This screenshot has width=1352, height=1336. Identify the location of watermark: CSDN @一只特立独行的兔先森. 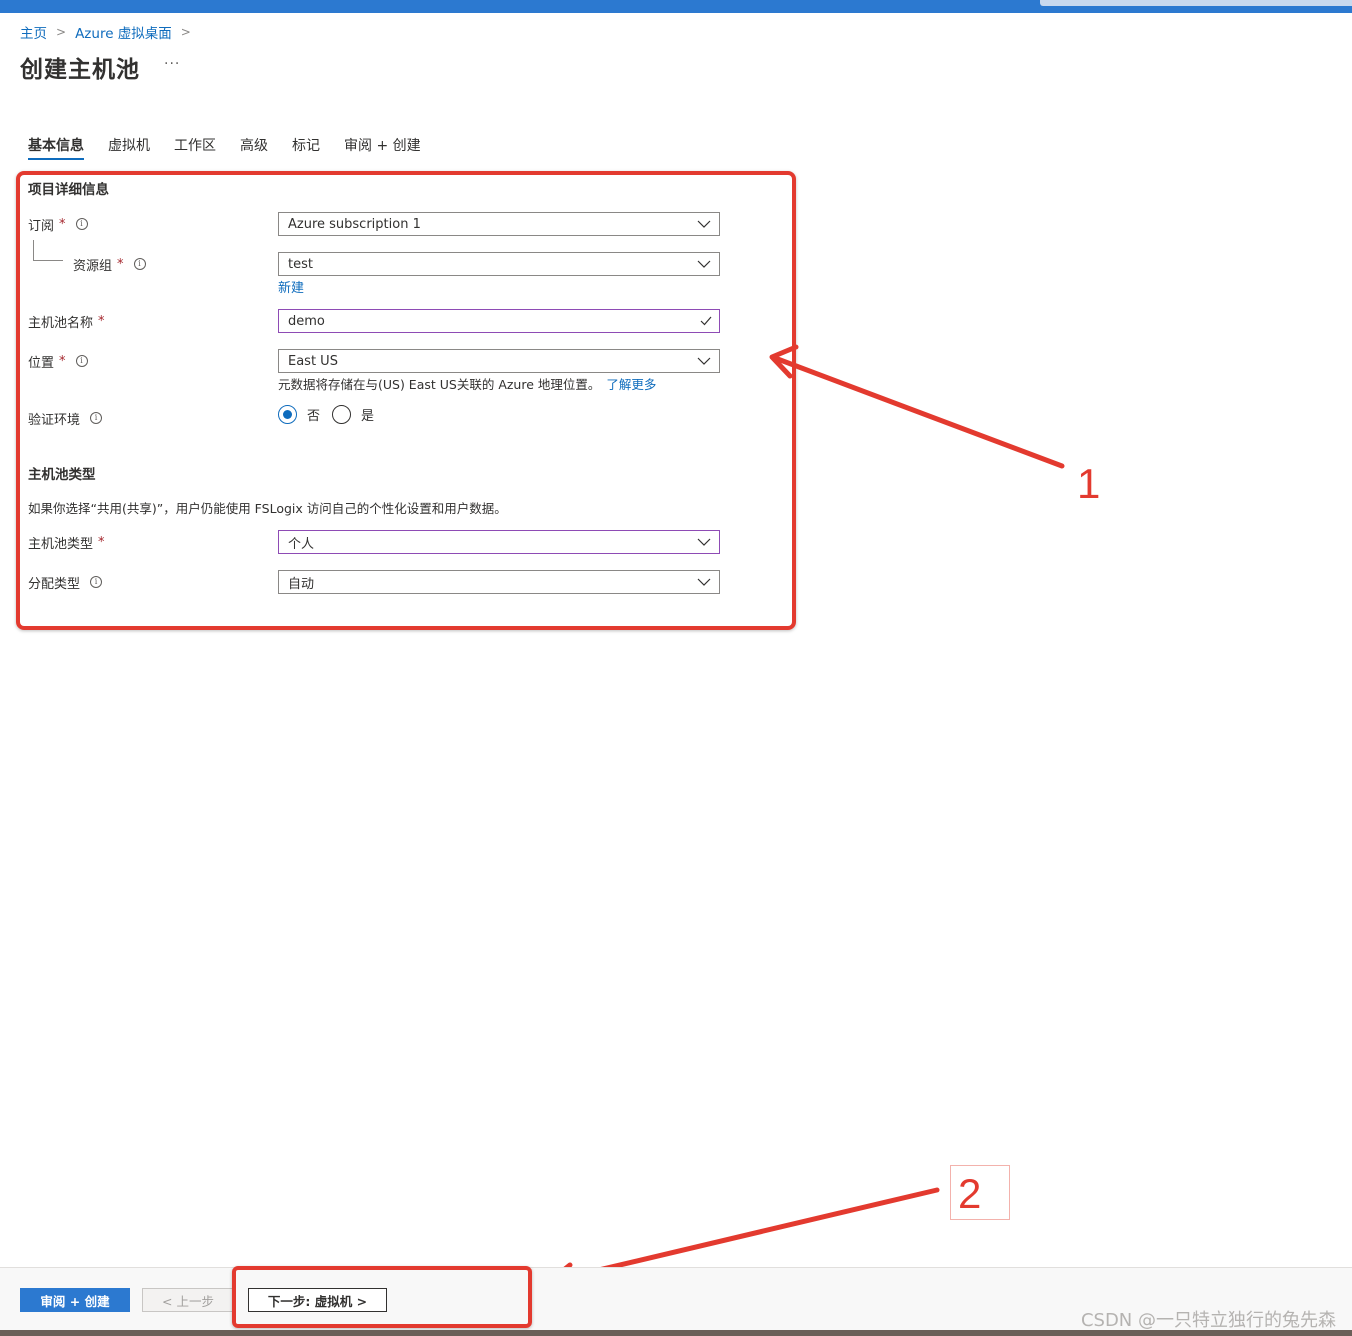
(1208, 1320).